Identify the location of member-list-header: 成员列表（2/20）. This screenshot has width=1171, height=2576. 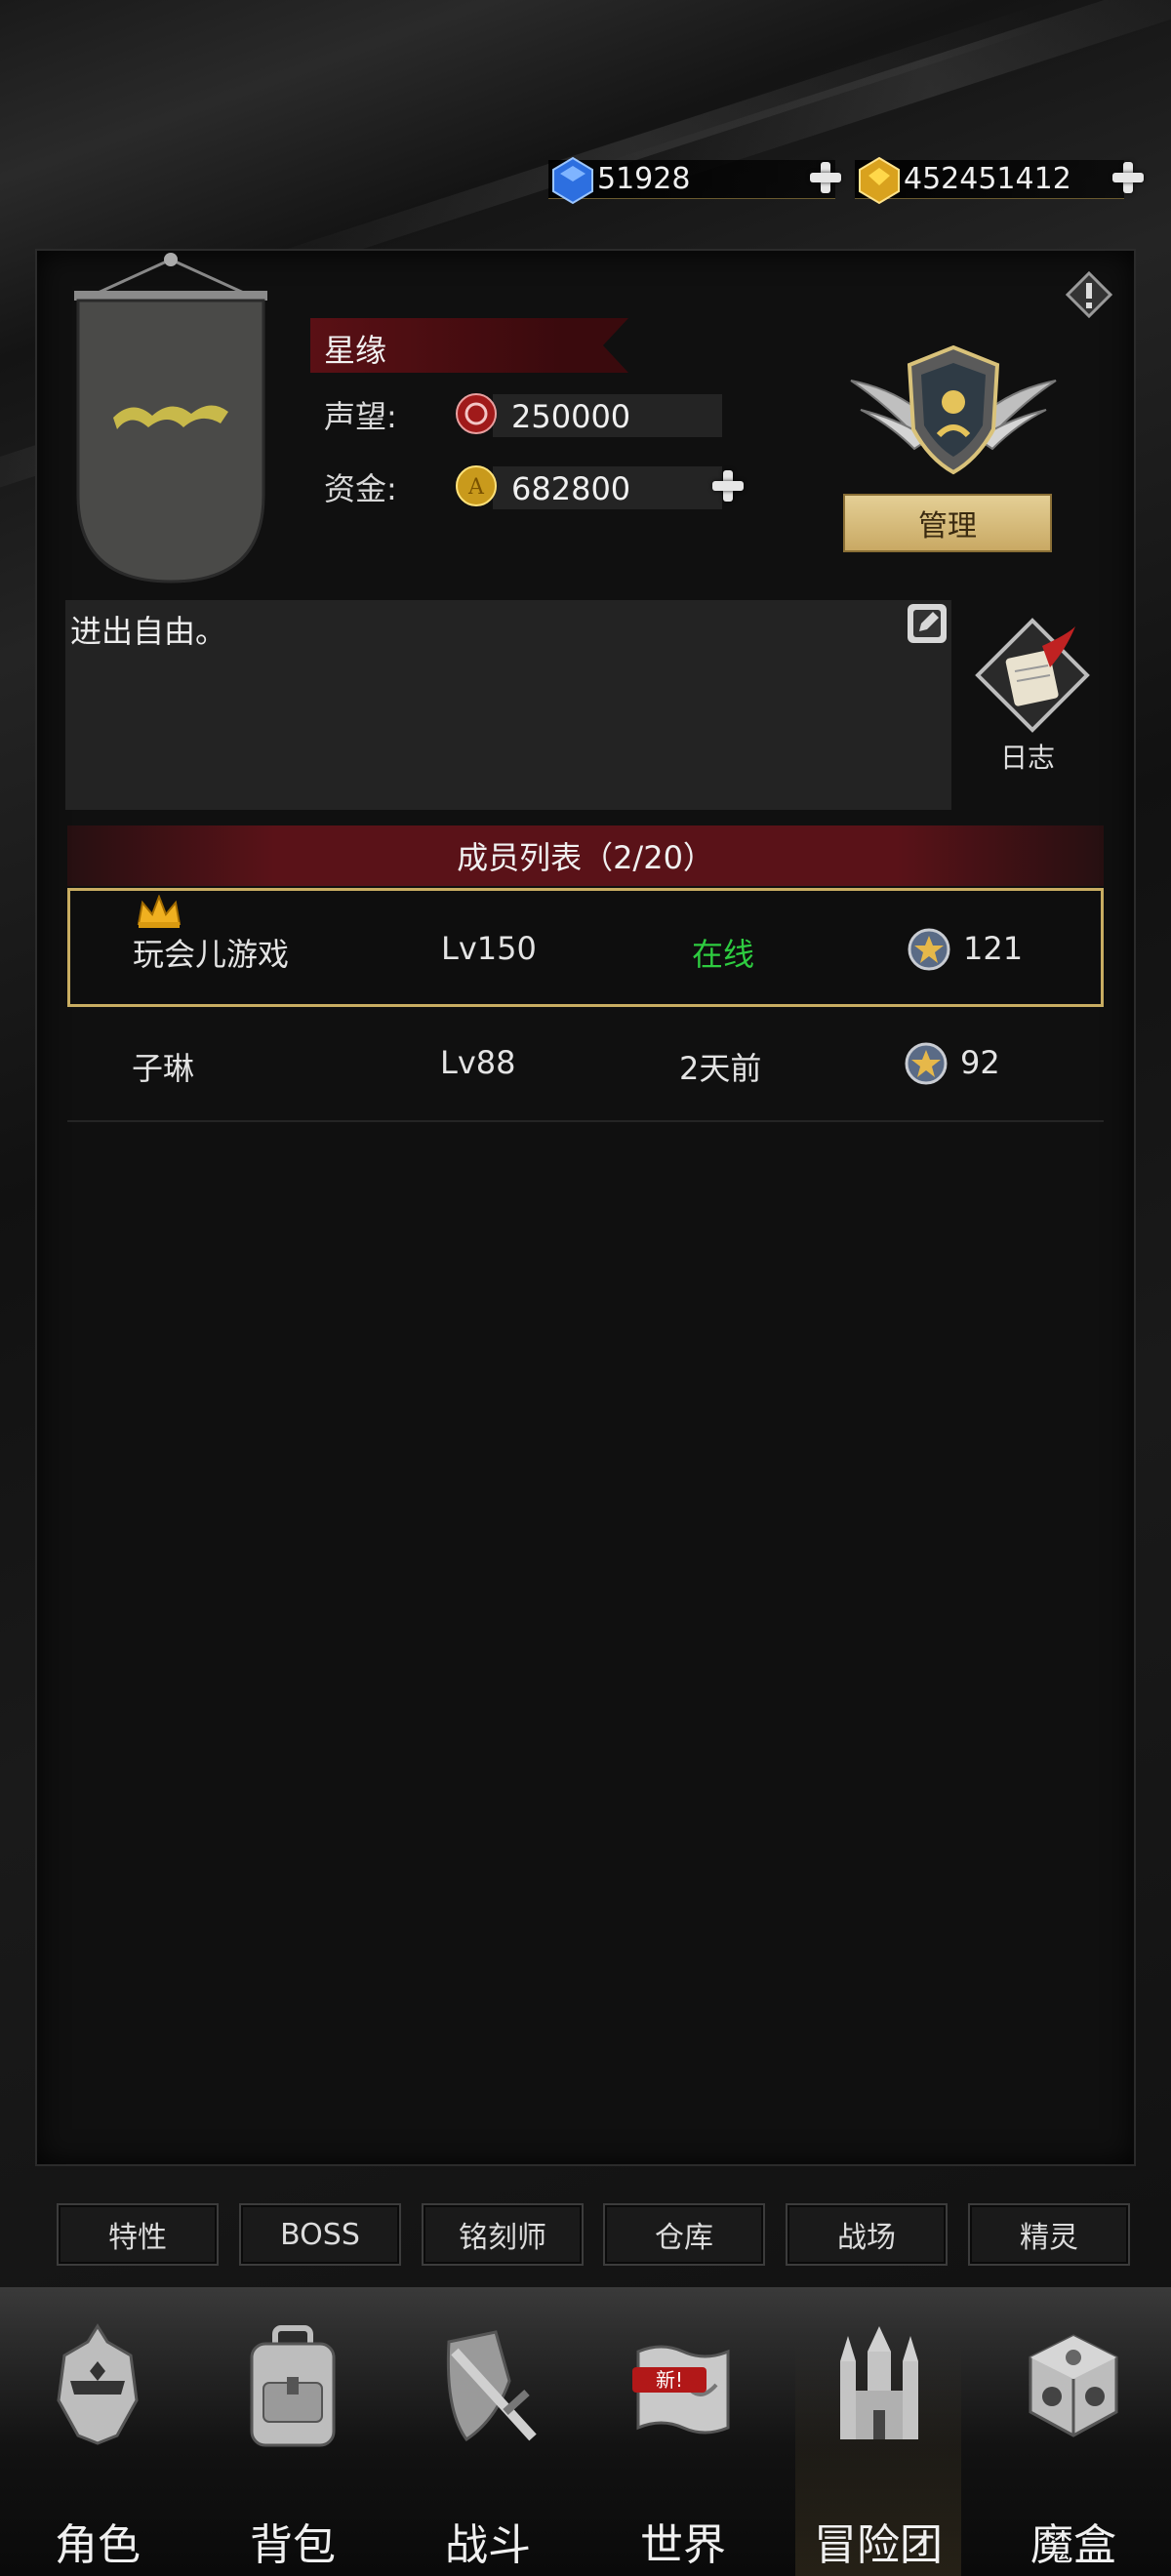
(585, 855).